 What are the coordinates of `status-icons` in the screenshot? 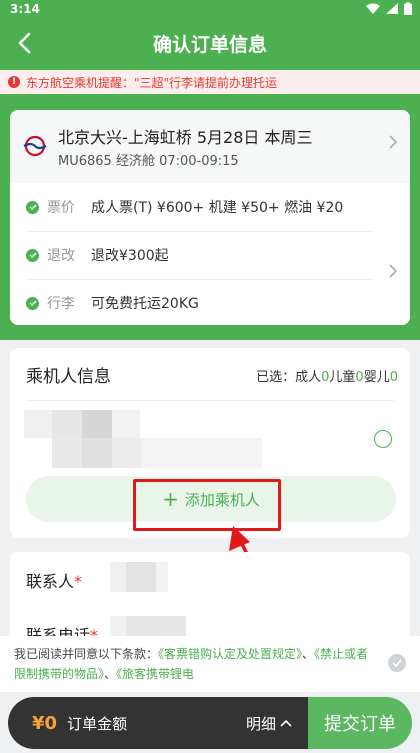 It's located at (389, 8).